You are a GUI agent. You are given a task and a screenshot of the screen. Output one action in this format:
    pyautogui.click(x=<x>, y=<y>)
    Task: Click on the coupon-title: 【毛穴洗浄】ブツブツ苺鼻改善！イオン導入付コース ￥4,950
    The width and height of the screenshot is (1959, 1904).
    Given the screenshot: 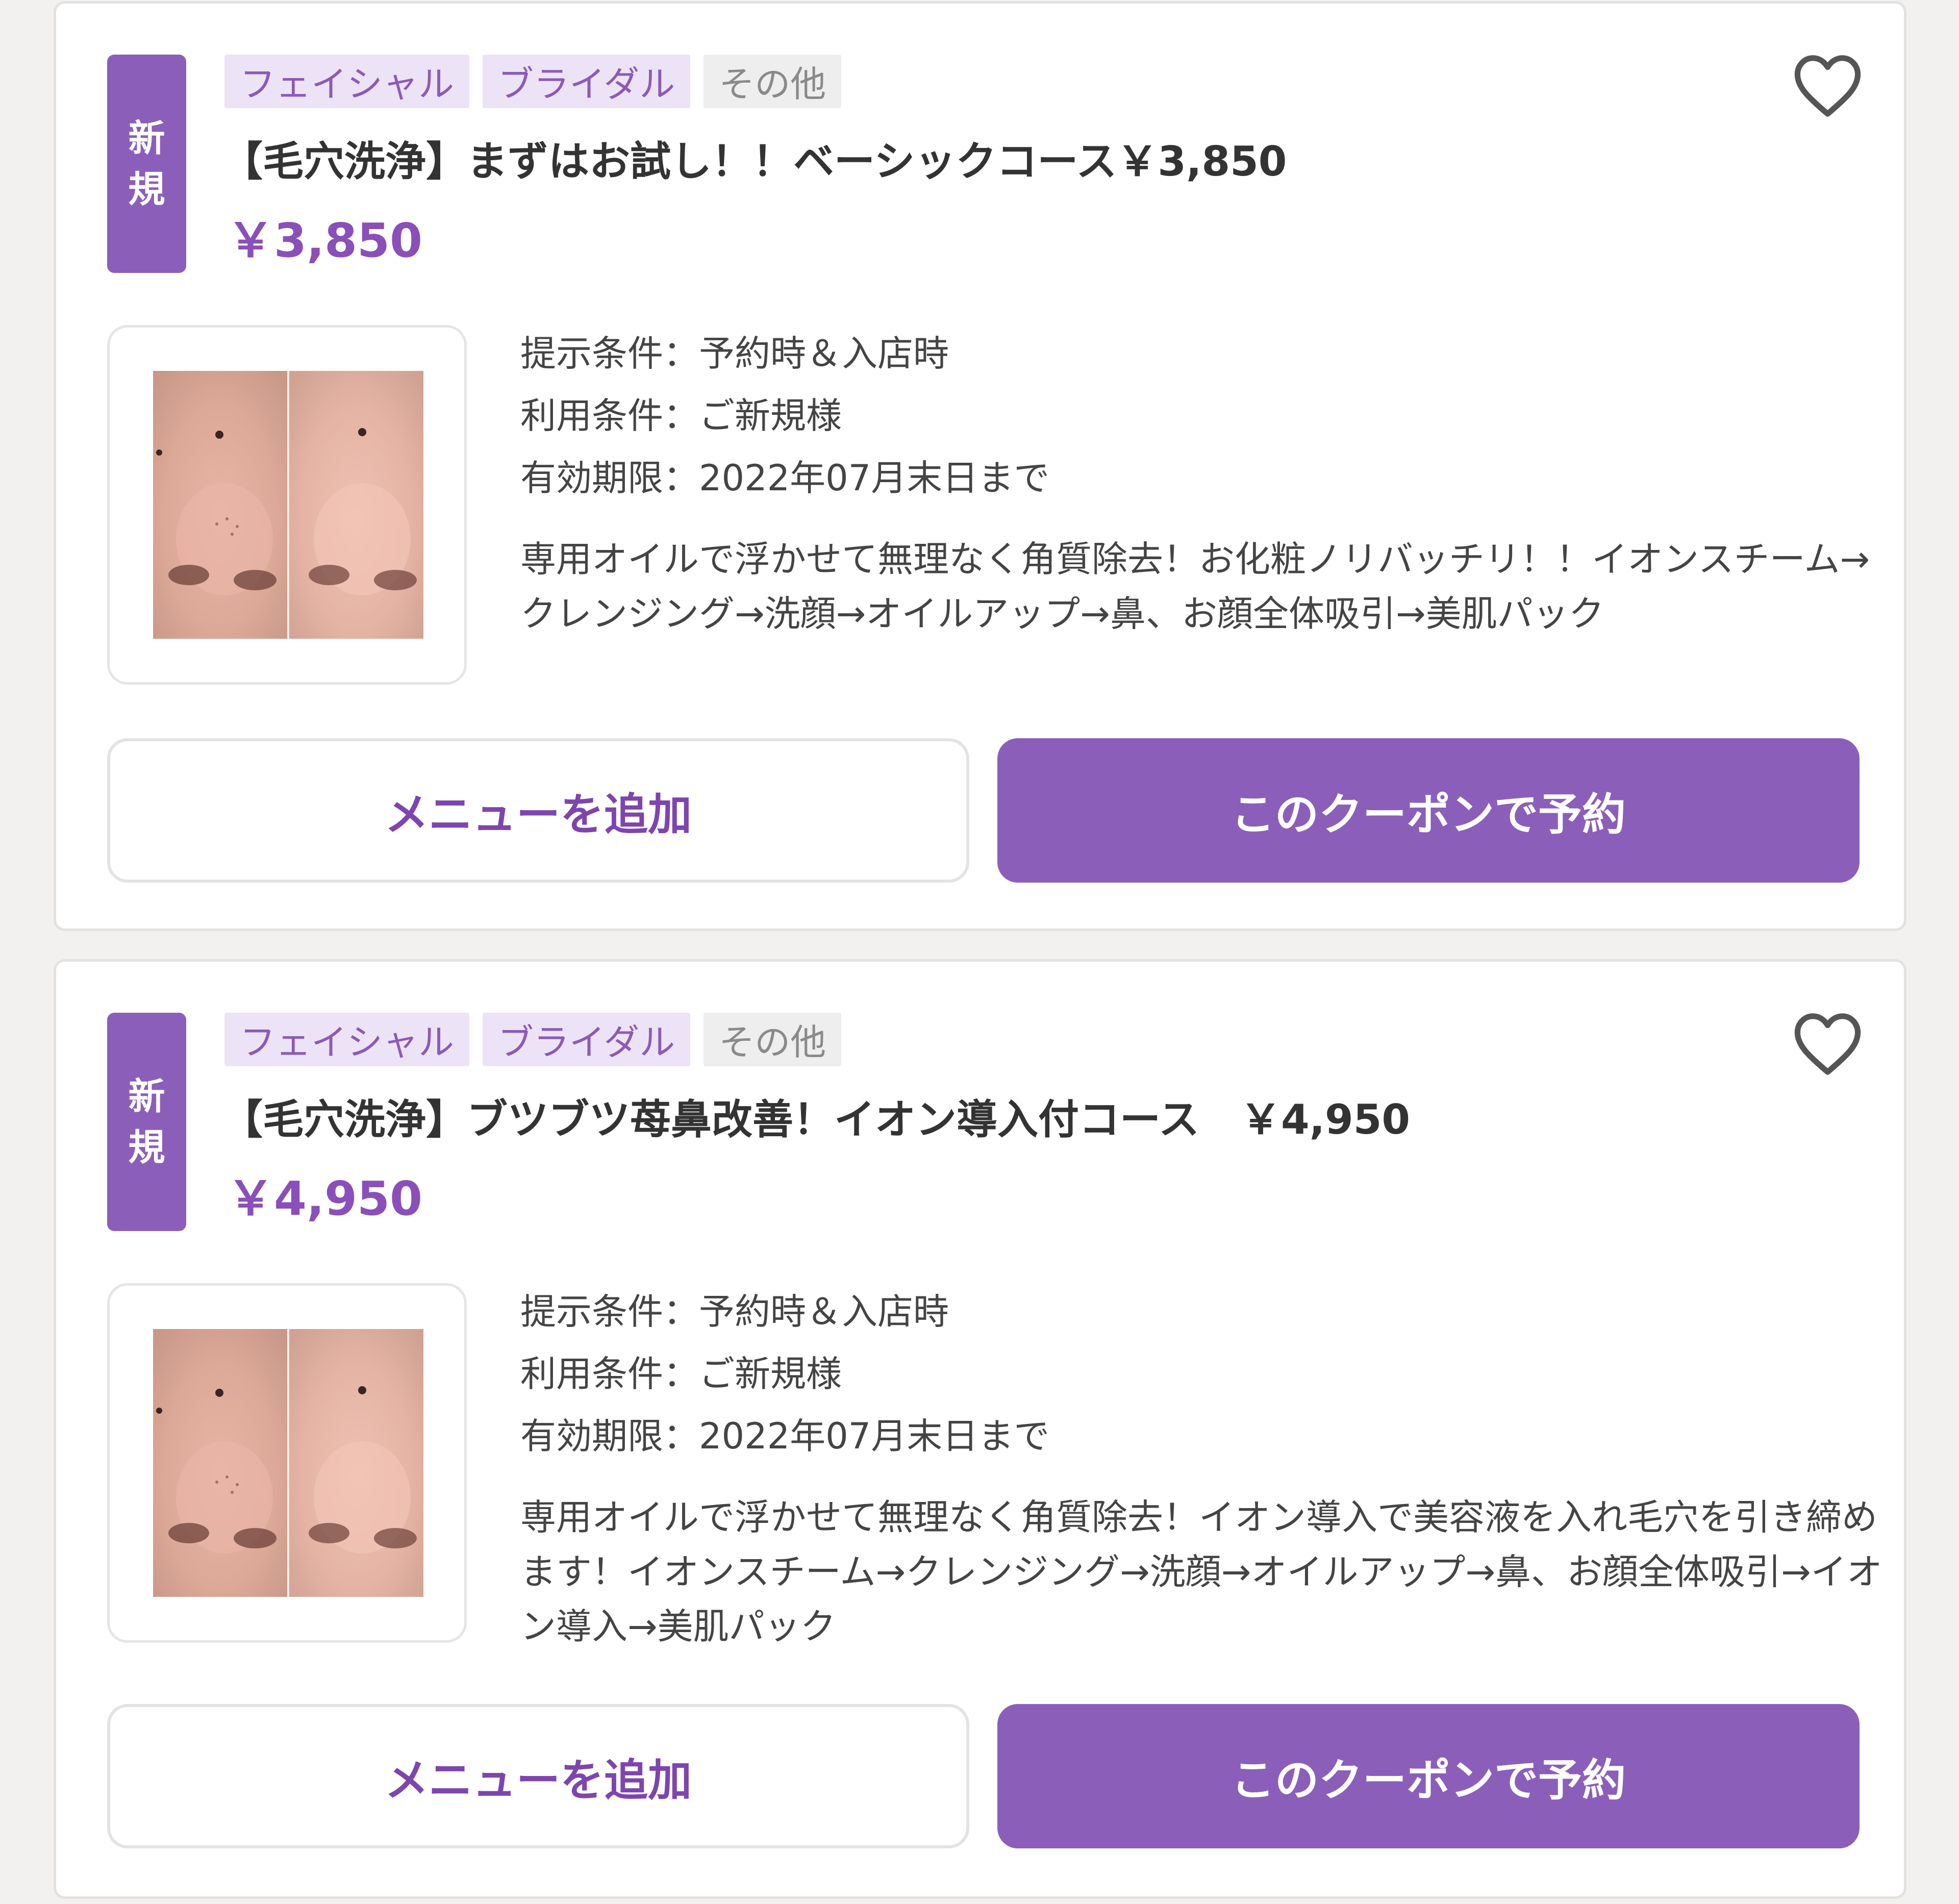 What is the action you would take?
    pyautogui.click(x=816, y=1119)
    